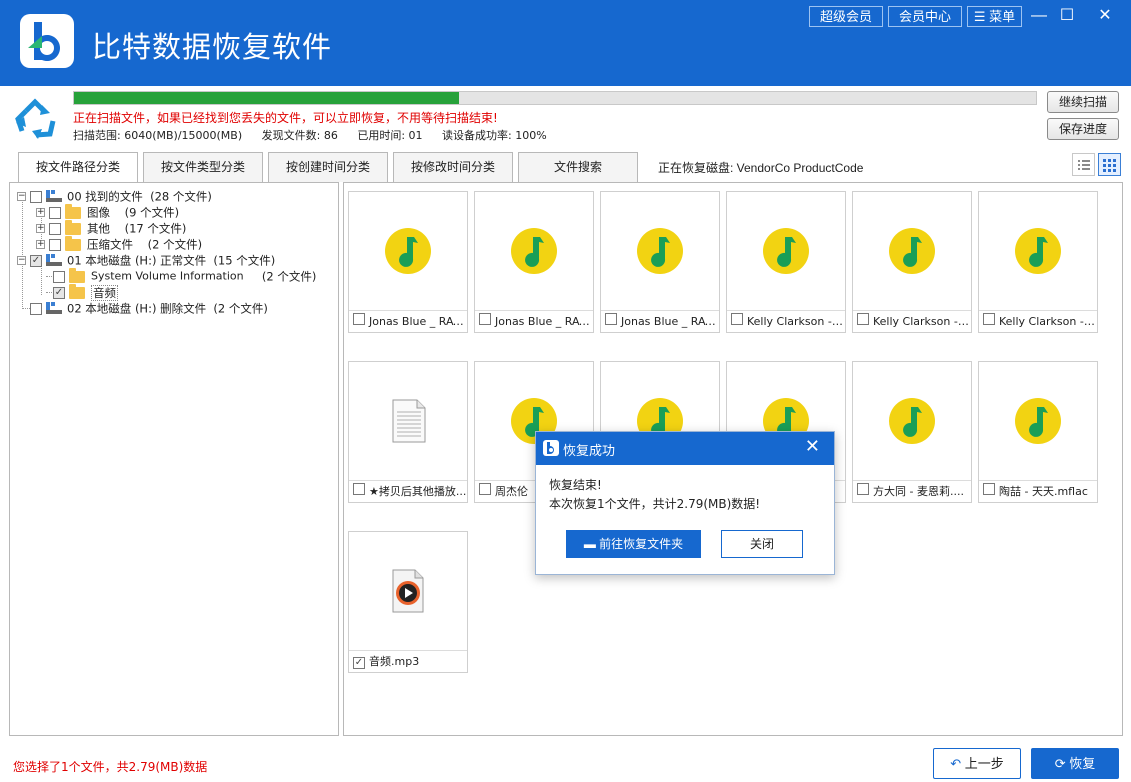 This screenshot has height=782, width=1131. I want to click on tree-item-archives: + 压缩文件 (2 个文件), so click(119, 243).